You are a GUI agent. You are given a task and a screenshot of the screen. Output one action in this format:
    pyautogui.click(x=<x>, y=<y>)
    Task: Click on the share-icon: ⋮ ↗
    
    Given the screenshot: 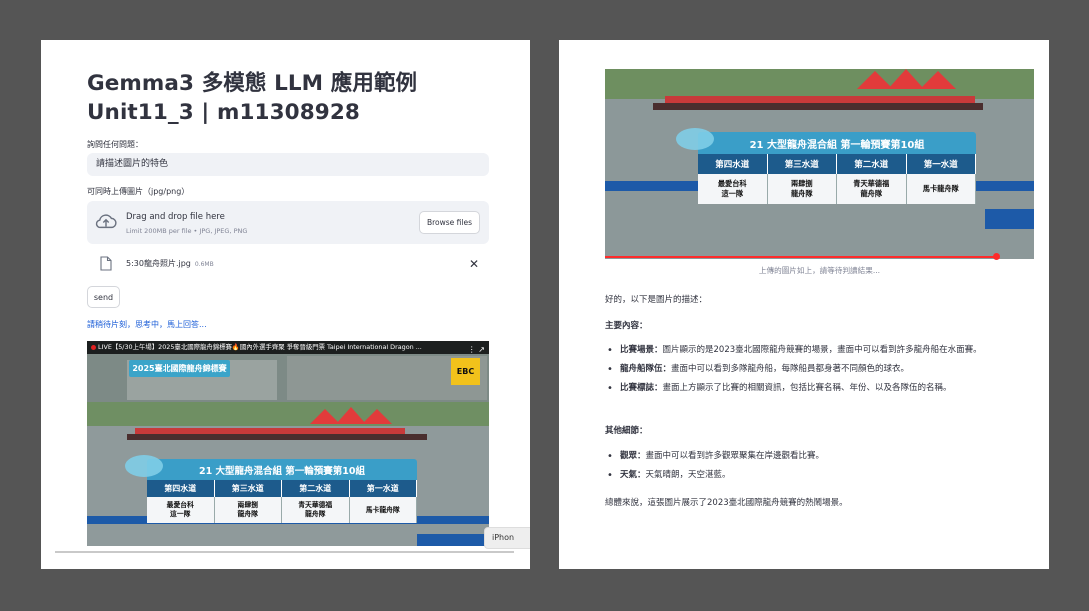 What is the action you would take?
    pyautogui.click(x=476, y=348)
    